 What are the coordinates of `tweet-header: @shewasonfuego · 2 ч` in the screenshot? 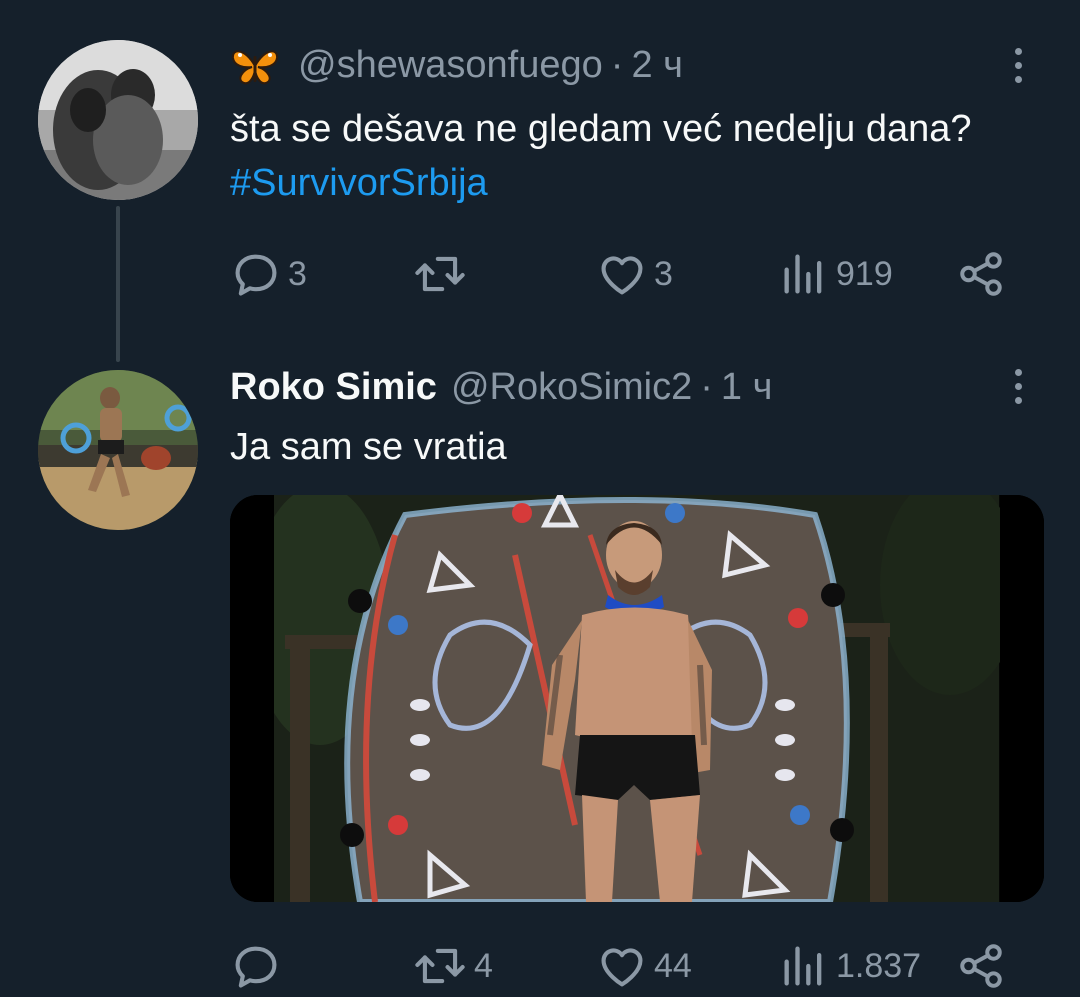 It's located at (456, 65).